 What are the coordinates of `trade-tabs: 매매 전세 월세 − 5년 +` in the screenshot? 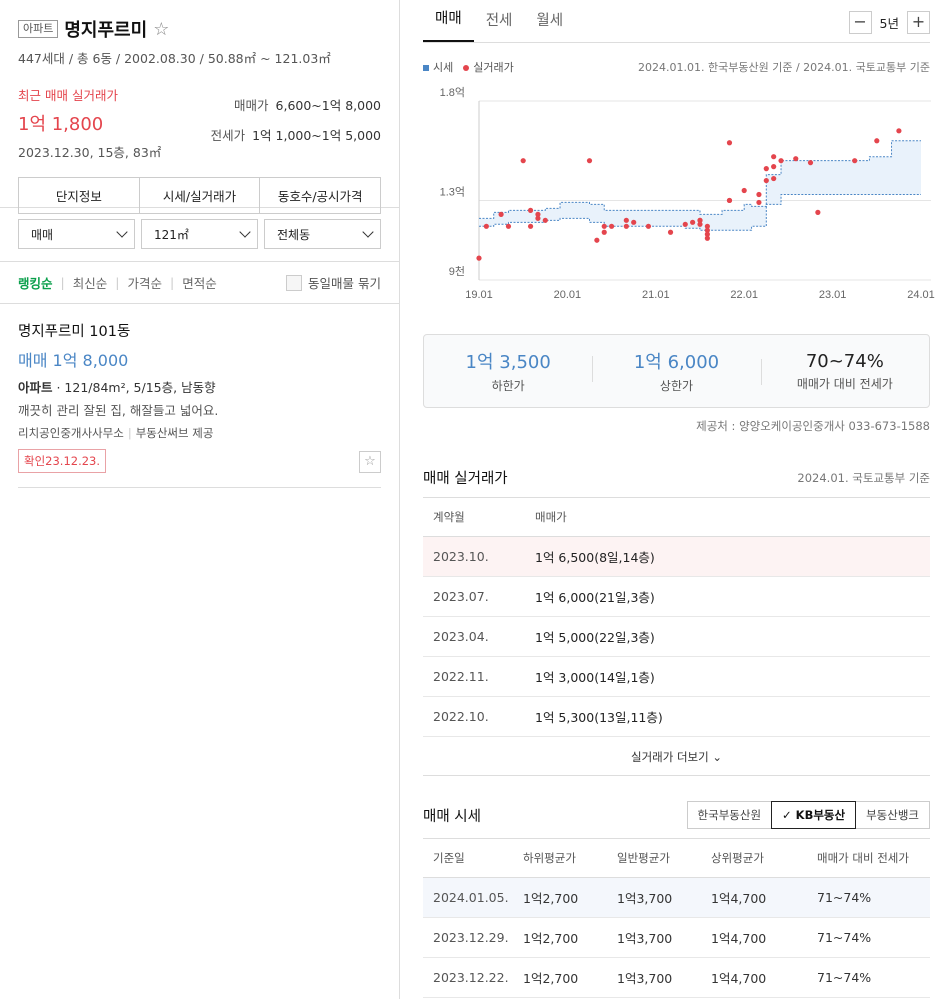 It's located at (671, 21).